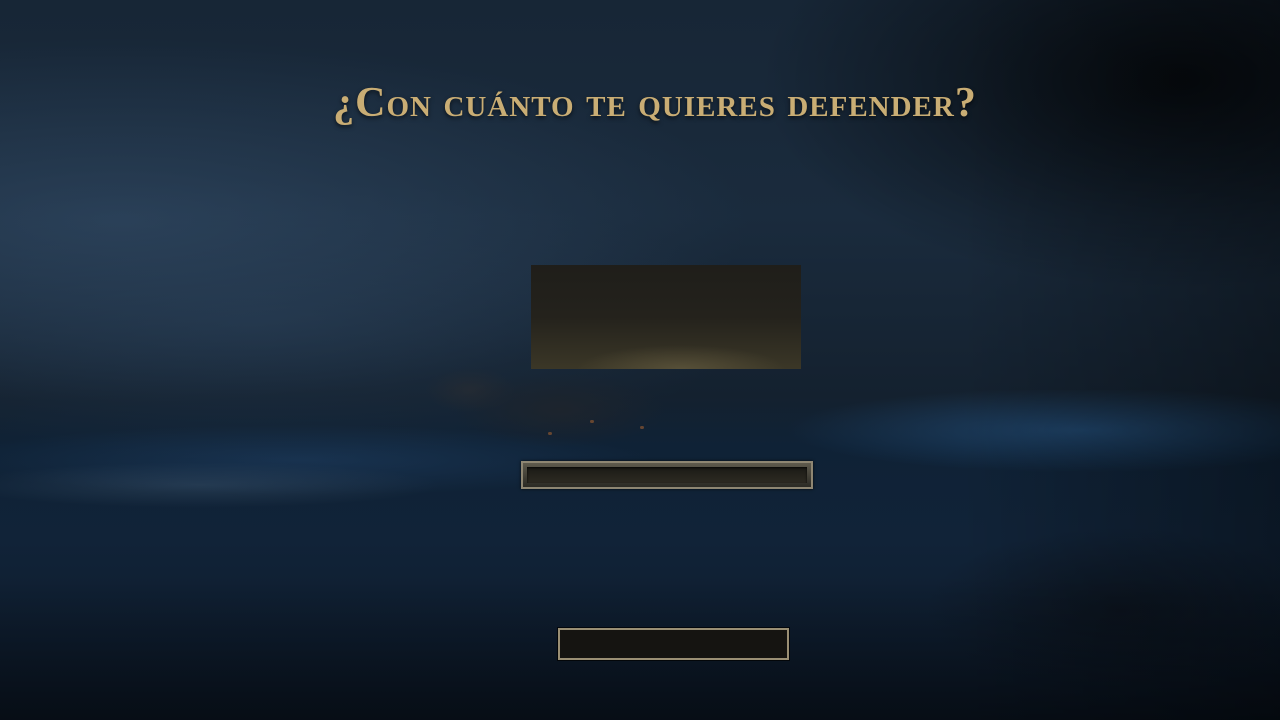 Image resolution: width=1280 pixels, height=720 pixels. Describe the element at coordinates (260, 485) in the screenshot. I see `shoreline` at that location.